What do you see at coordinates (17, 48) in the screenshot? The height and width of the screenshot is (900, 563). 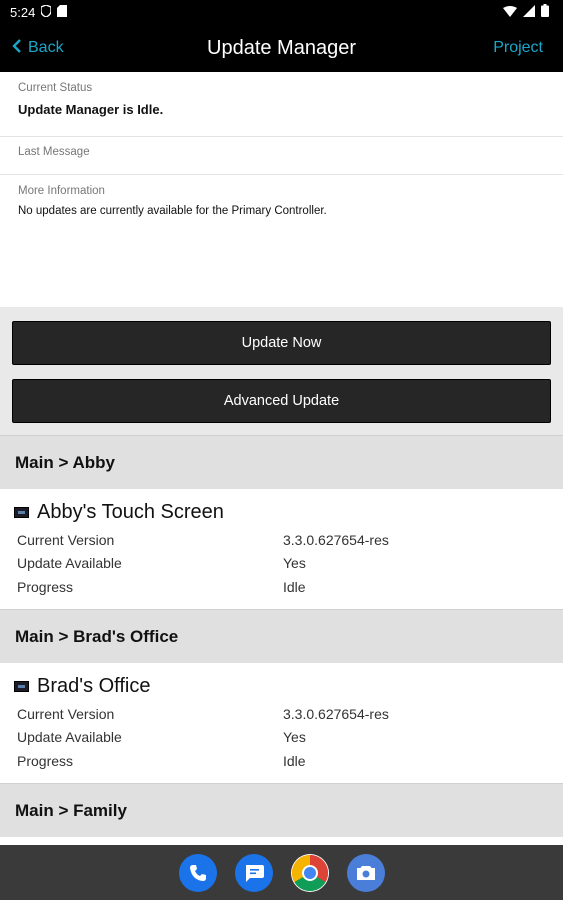 I see `chevron-left-icon` at bounding box center [17, 48].